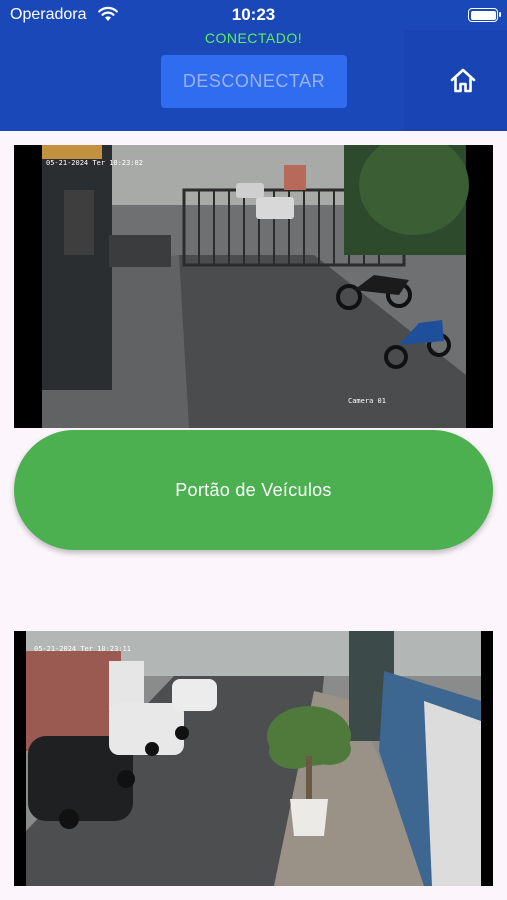 The width and height of the screenshot is (507, 900). I want to click on status-time: 10:23, so click(253, 14).